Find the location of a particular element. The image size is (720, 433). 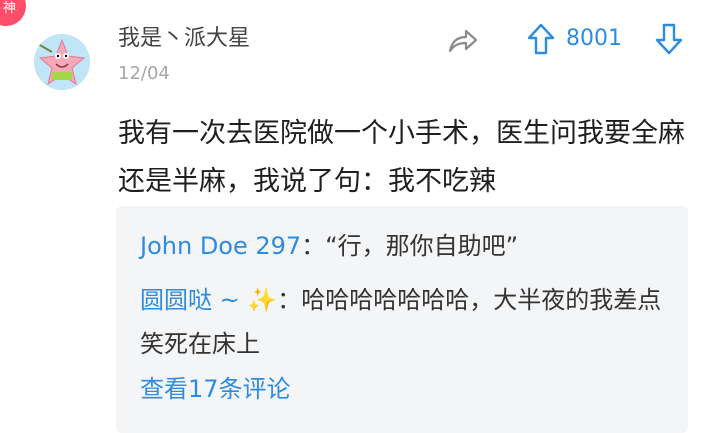

reply-author: 圆圆哒 ~ is located at coordinates (193, 300).